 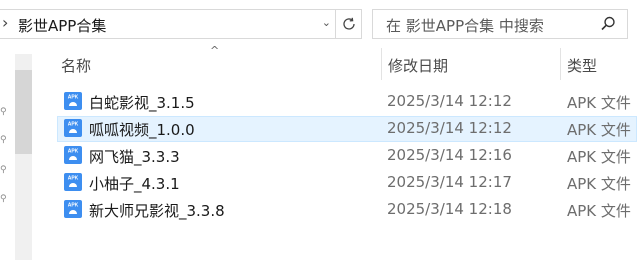 What do you see at coordinates (347, 129) in the screenshot?
I see `file-row: APK 呱呱视频_1.0.0 2025/3/14 12:12 APK 文件` at bounding box center [347, 129].